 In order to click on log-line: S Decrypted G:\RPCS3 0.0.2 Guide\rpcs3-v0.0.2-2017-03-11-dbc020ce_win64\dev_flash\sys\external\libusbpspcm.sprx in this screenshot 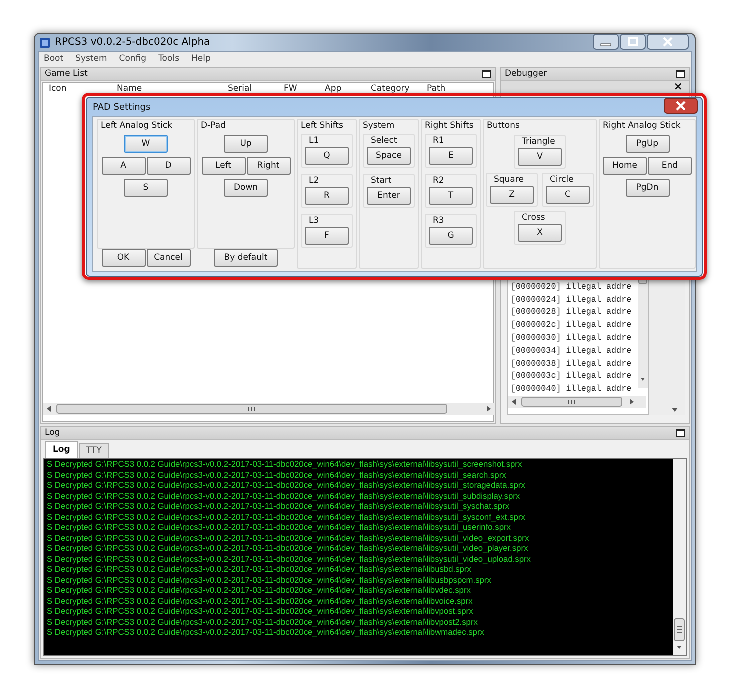, I will do `click(269, 579)`.